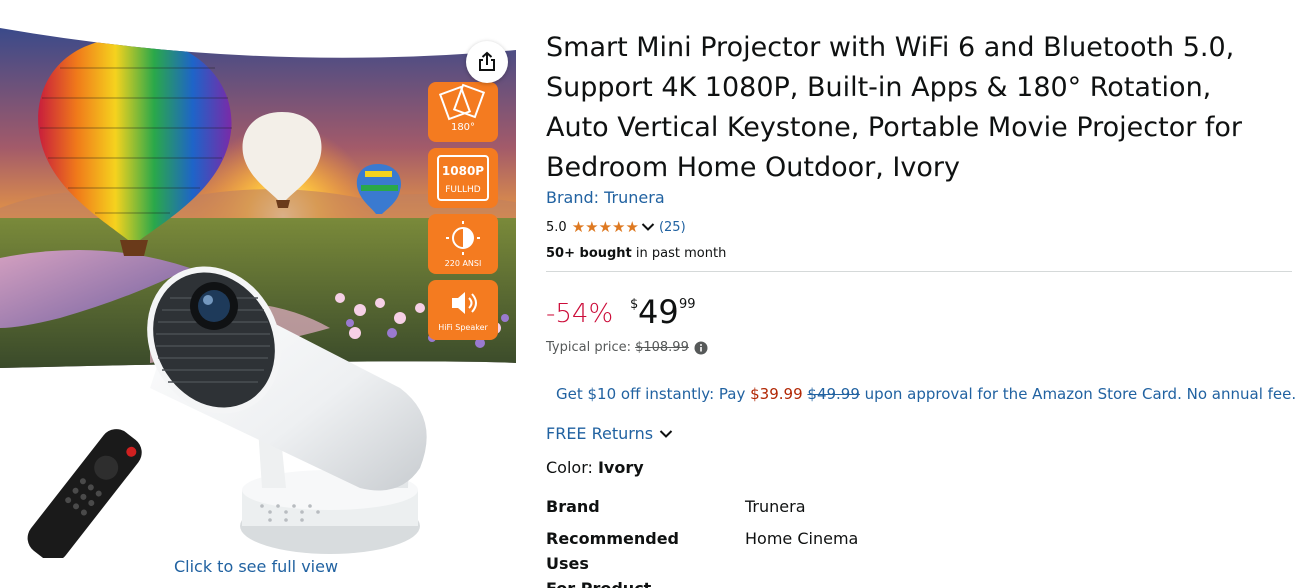  I want to click on free-returns-label: FREE Returns, so click(600, 433).